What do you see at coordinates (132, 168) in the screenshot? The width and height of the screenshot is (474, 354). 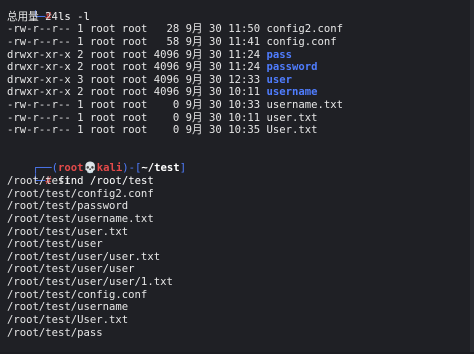 I see `prompt-close: )-[` at bounding box center [132, 168].